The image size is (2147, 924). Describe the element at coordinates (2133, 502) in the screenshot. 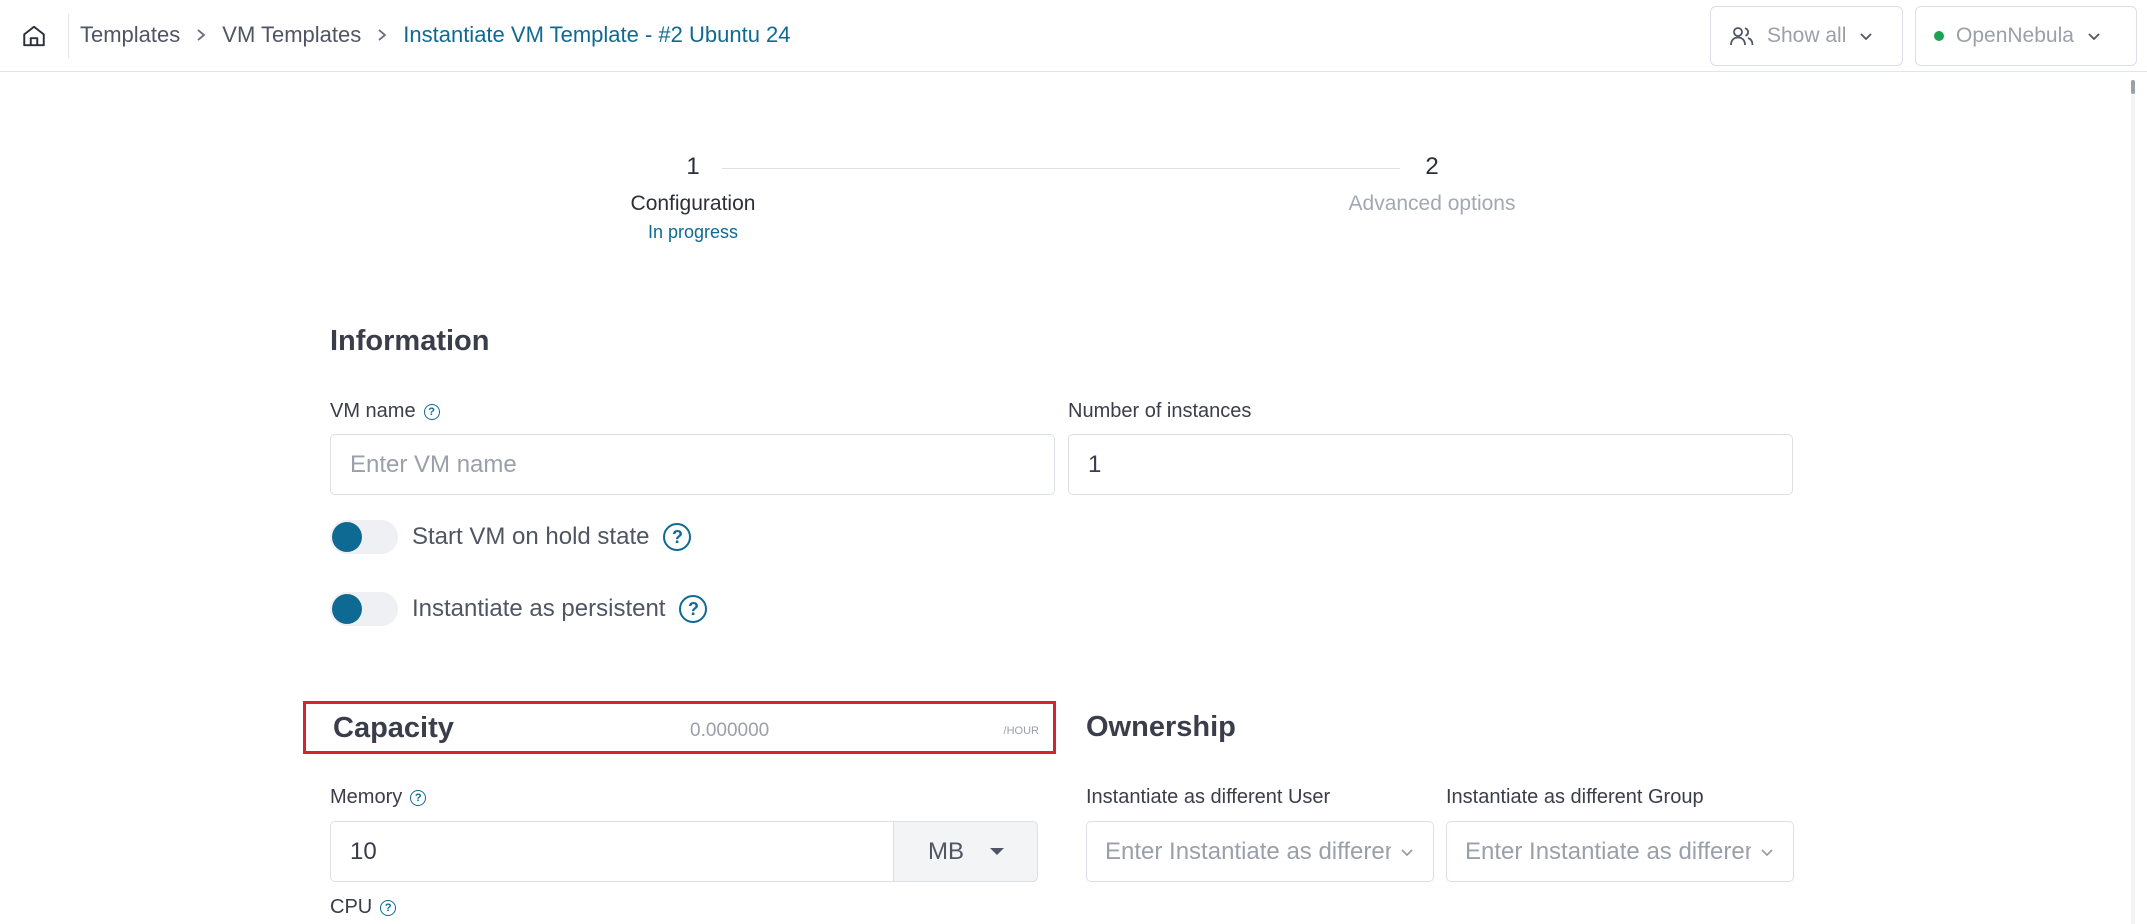

I see `scrollbar-track` at that location.